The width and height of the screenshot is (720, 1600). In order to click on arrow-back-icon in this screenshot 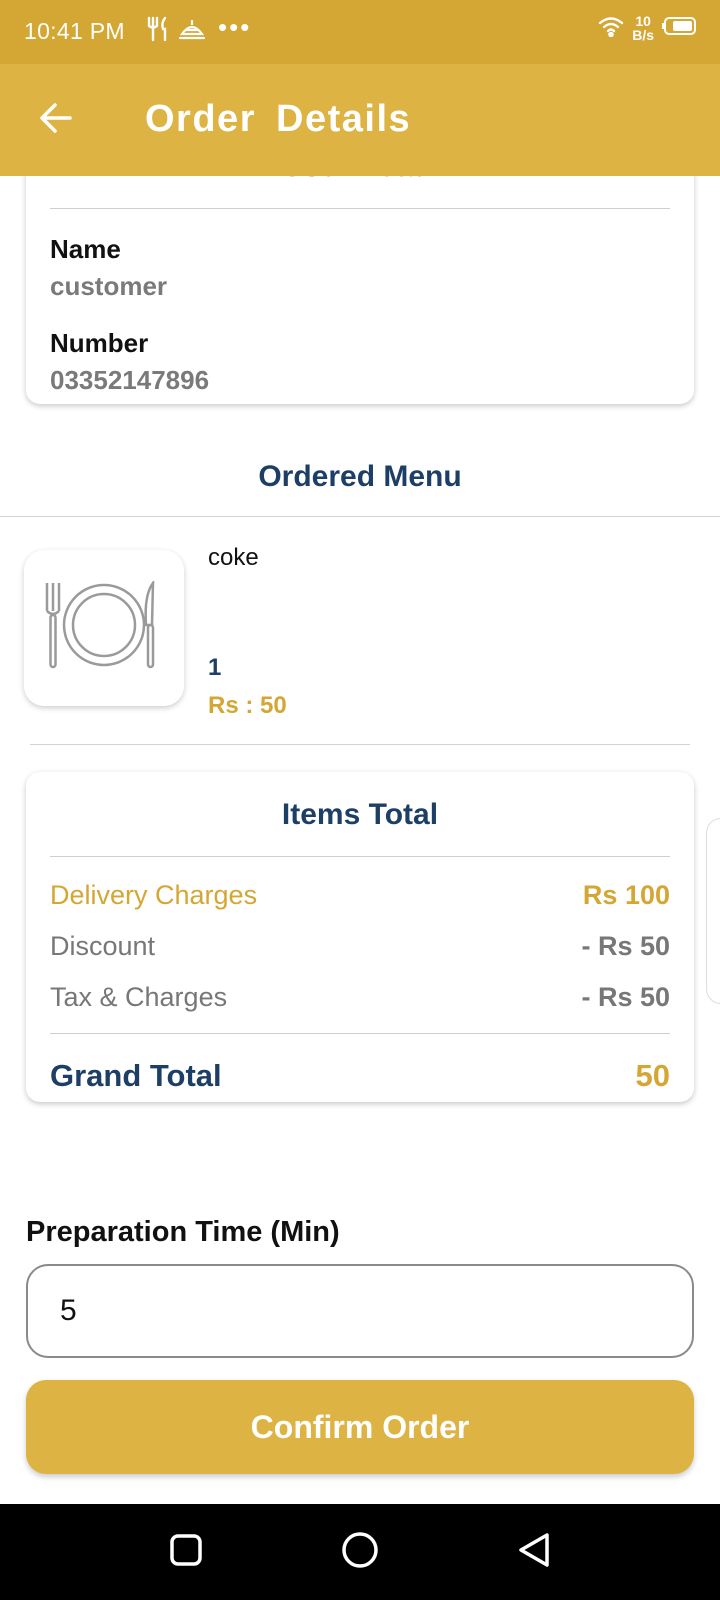, I will do `click(56, 120)`.